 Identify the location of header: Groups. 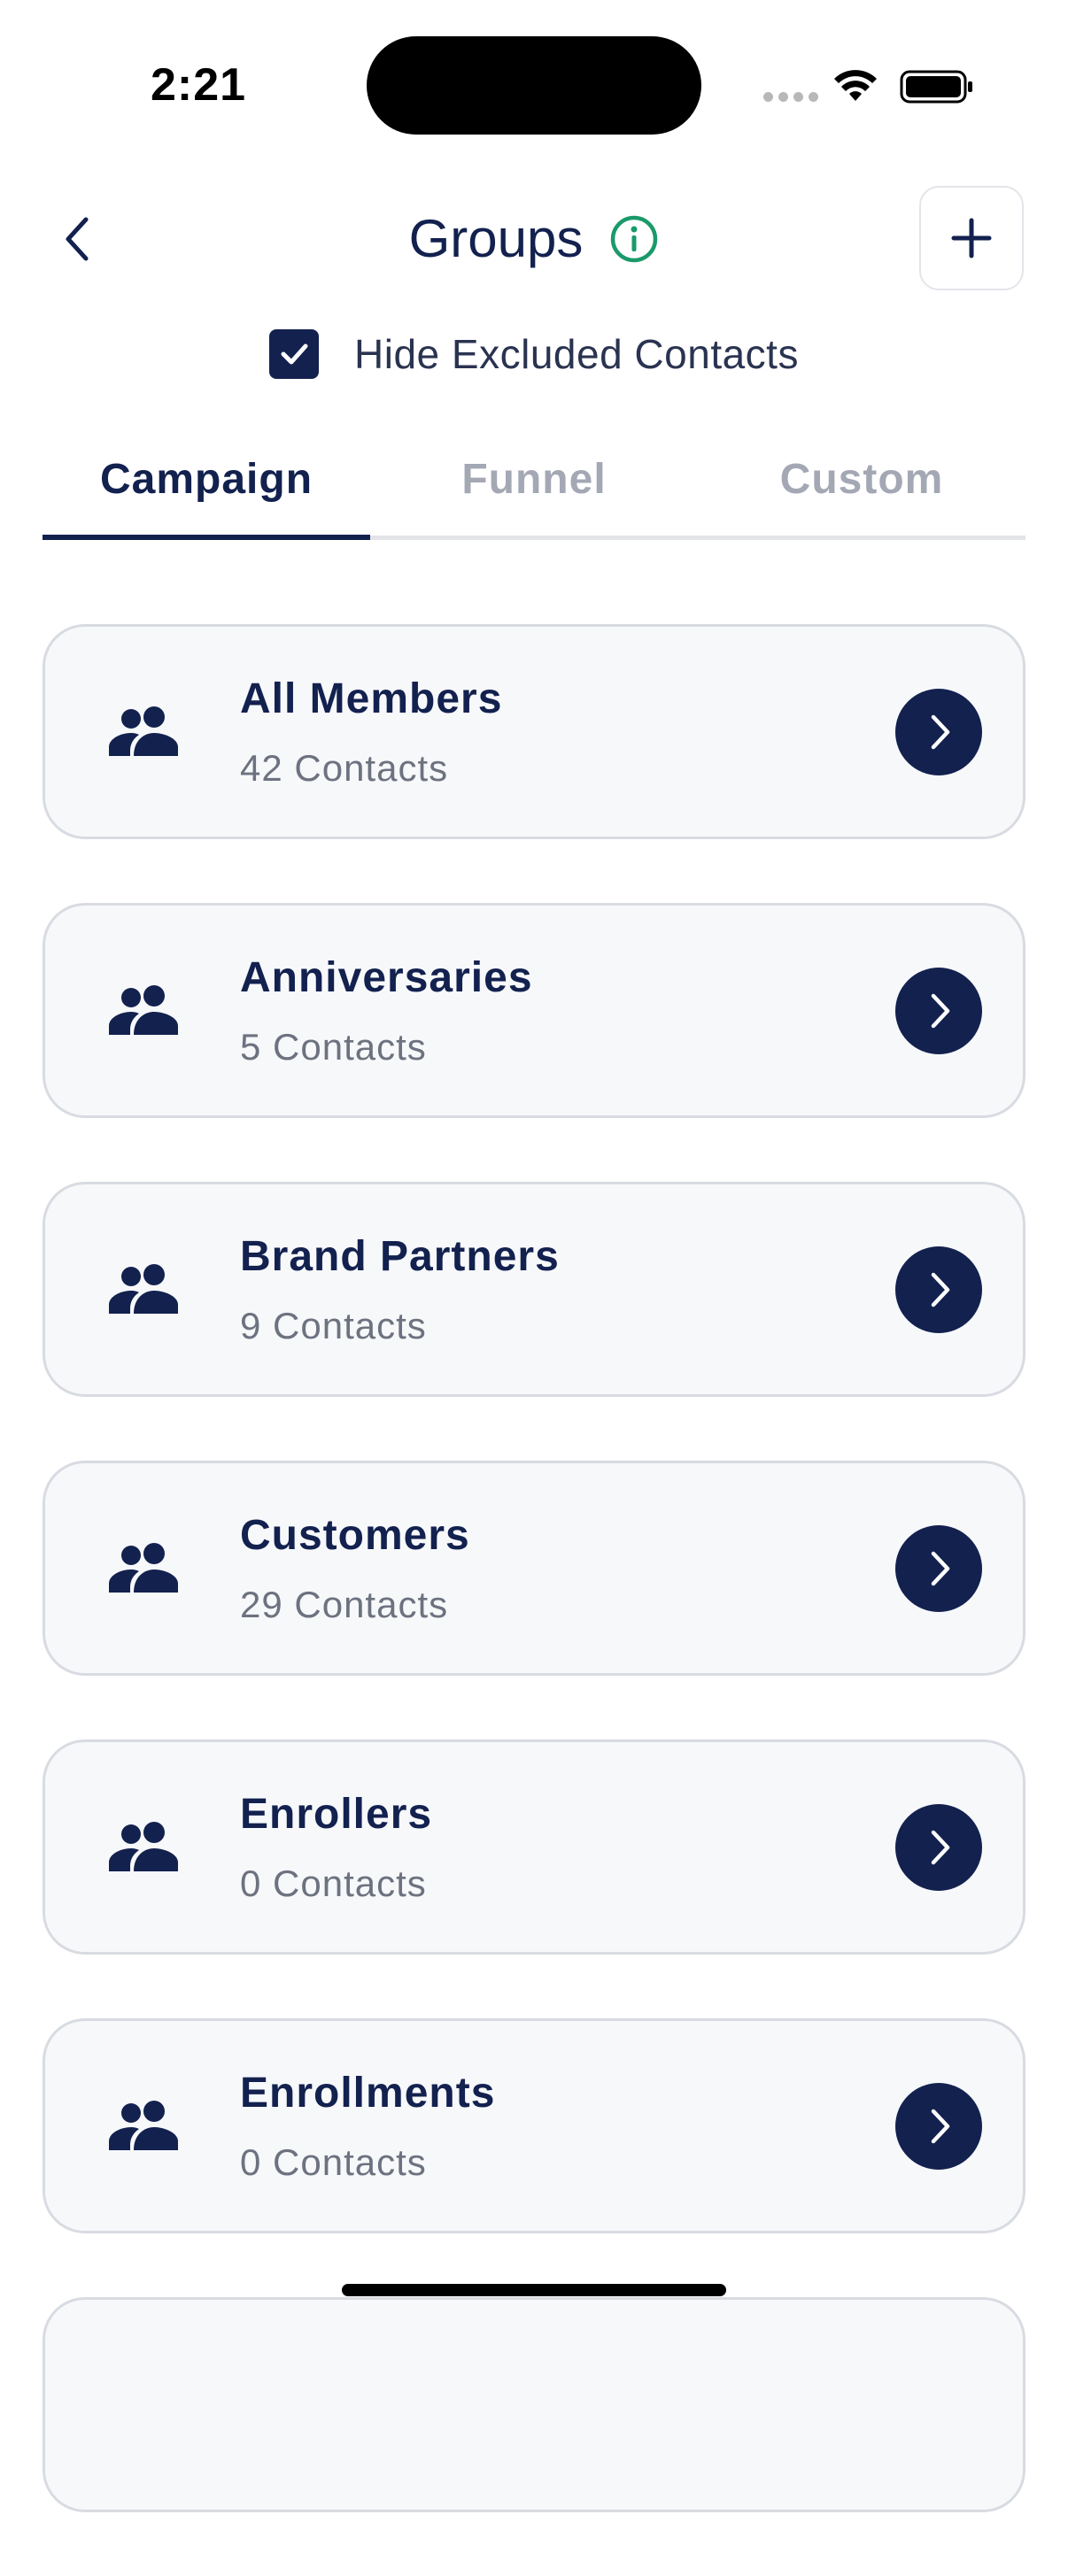
(534, 239).